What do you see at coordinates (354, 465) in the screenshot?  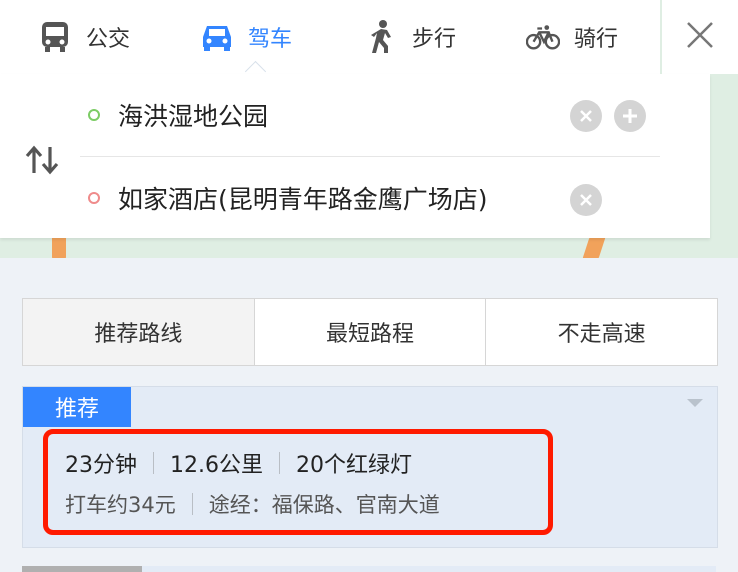 I see `traffic-light-count: 20个红绿灯` at bounding box center [354, 465].